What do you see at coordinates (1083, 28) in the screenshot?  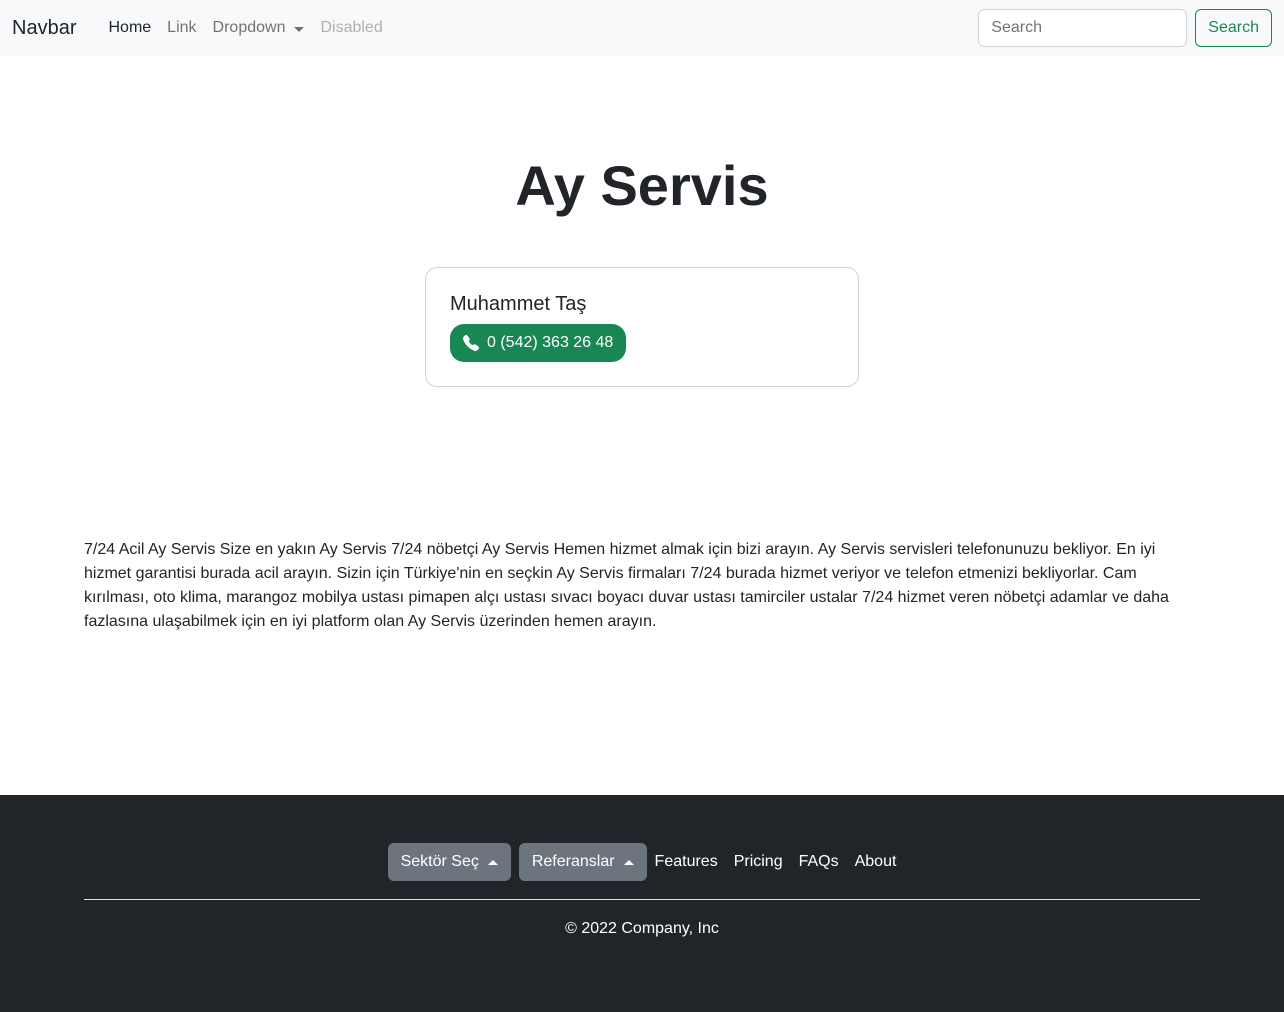 I see `search-input` at bounding box center [1083, 28].